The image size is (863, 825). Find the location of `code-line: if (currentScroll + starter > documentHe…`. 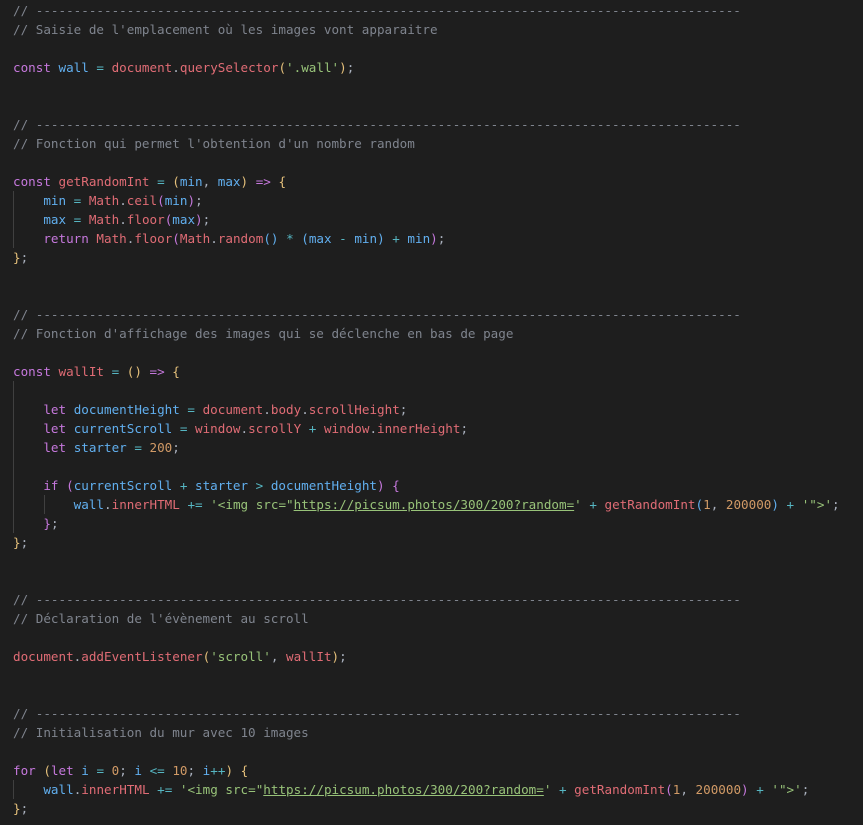

code-line: if (currentScroll + starter > documentHe… is located at coordinates (431, 485).